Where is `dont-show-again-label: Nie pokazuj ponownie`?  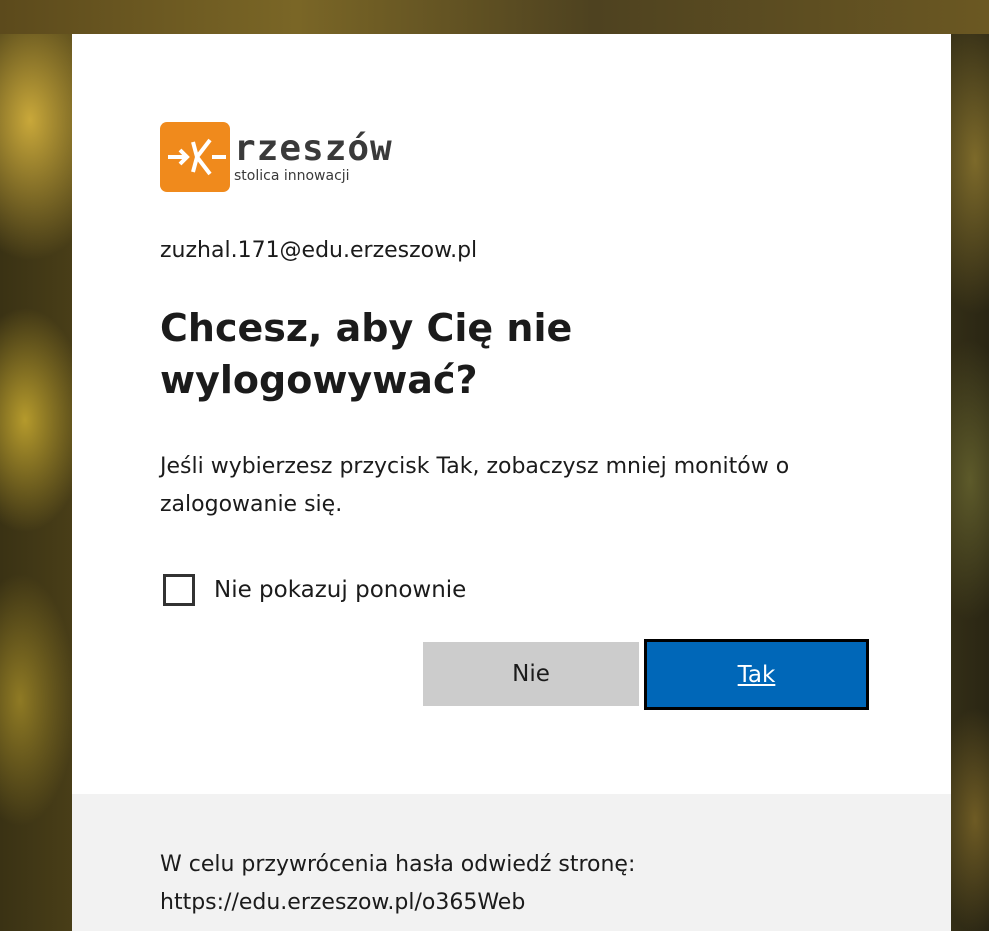
dont-show-again-label: Nie pokazuj ponownie is located at coordinates (340, 590).